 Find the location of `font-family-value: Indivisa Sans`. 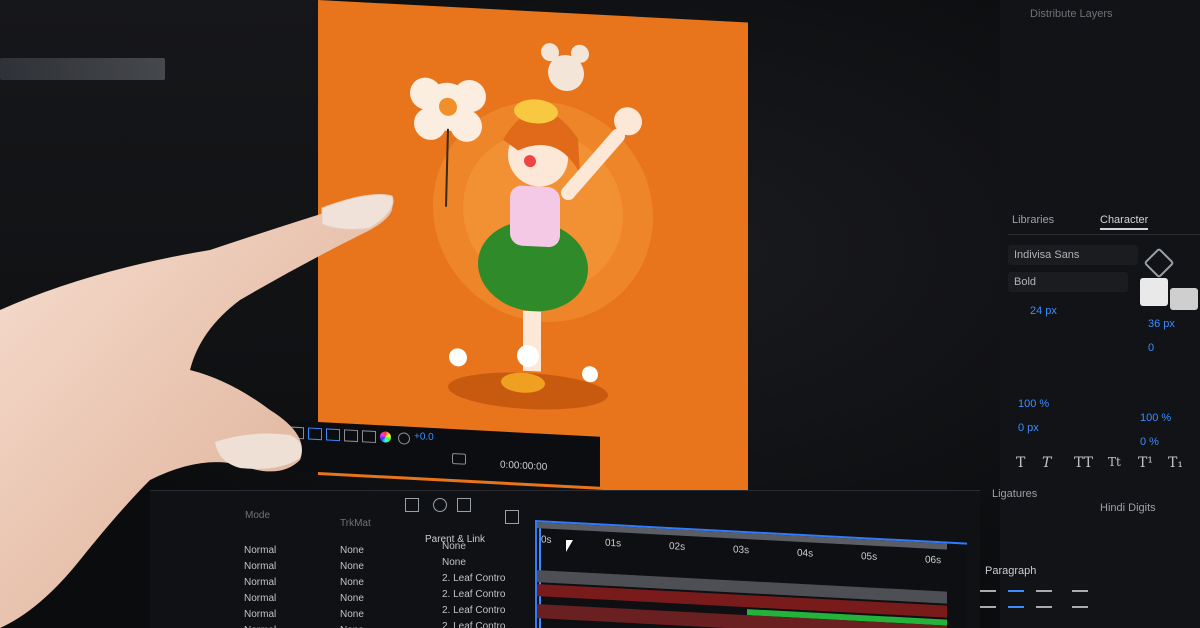

font-family-value: Indivisa Sans is located at coordinates (1047, 255).